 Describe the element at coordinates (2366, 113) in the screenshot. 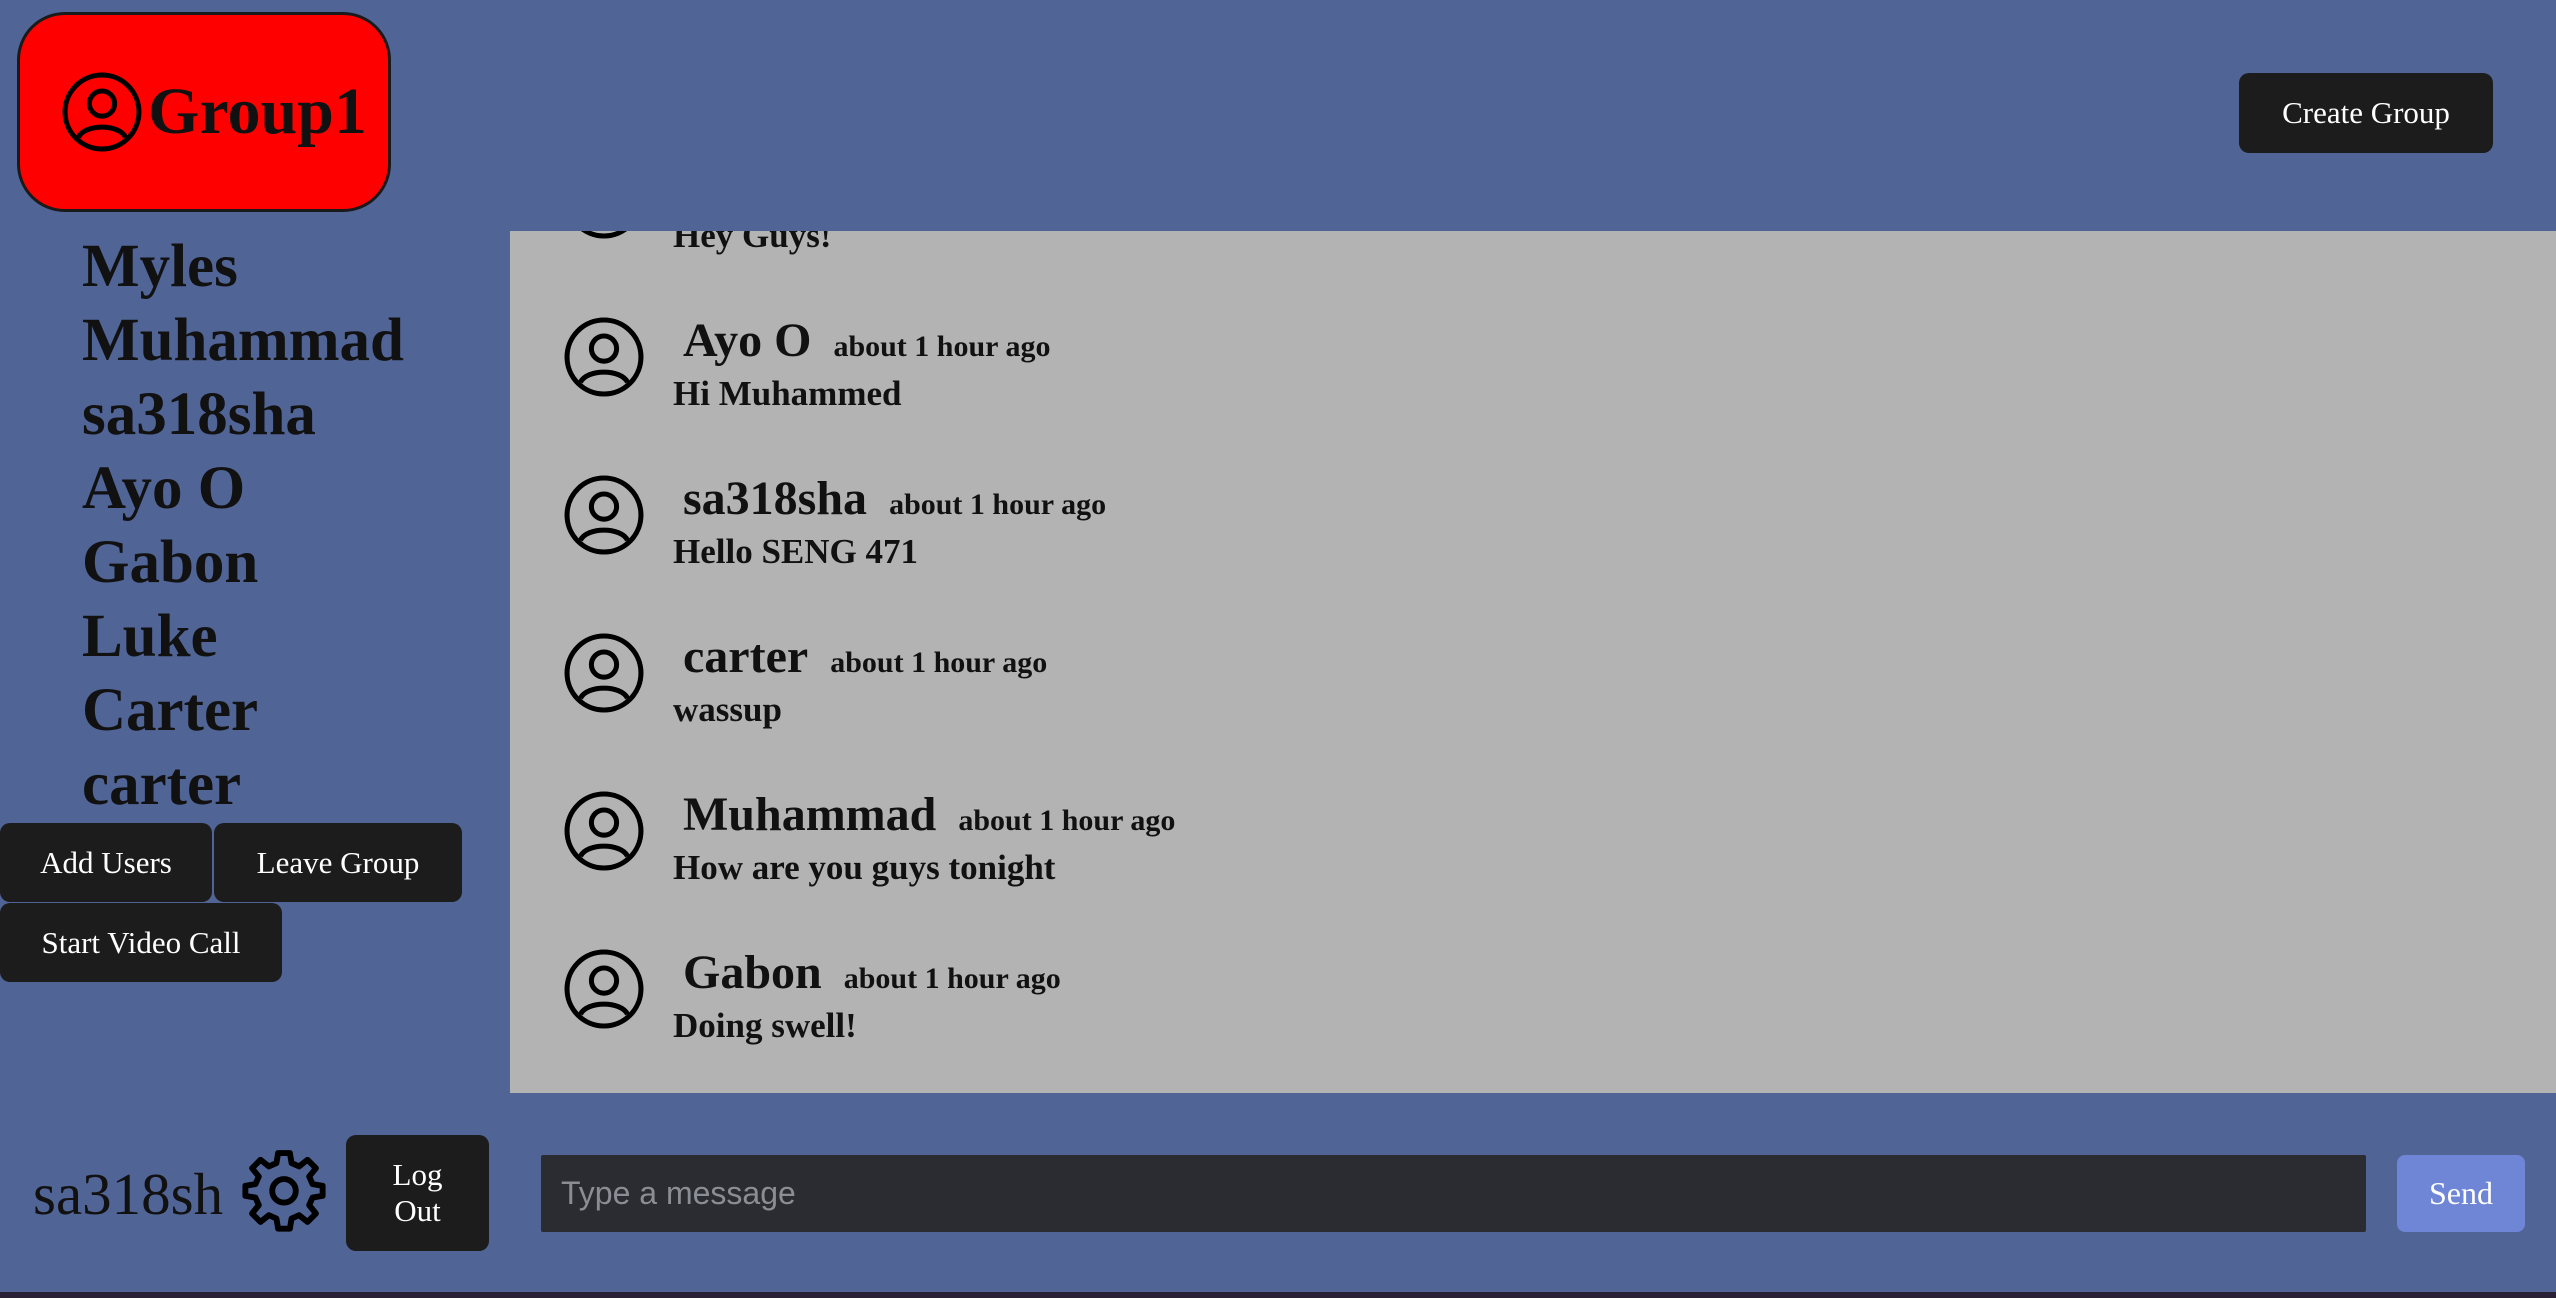

I see `create-group-button: Create Group` at that location.